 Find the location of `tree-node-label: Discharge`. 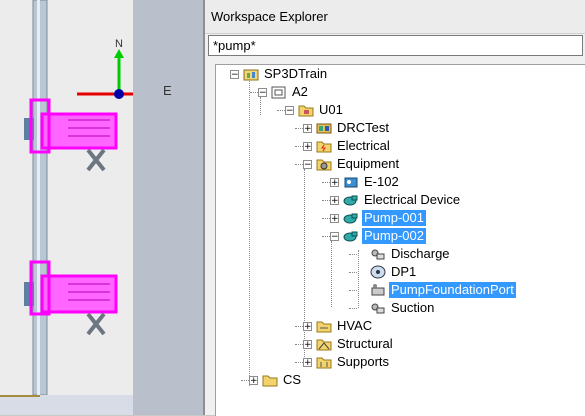

tree-node-label: Discharge is located at coordinates (420, 253).